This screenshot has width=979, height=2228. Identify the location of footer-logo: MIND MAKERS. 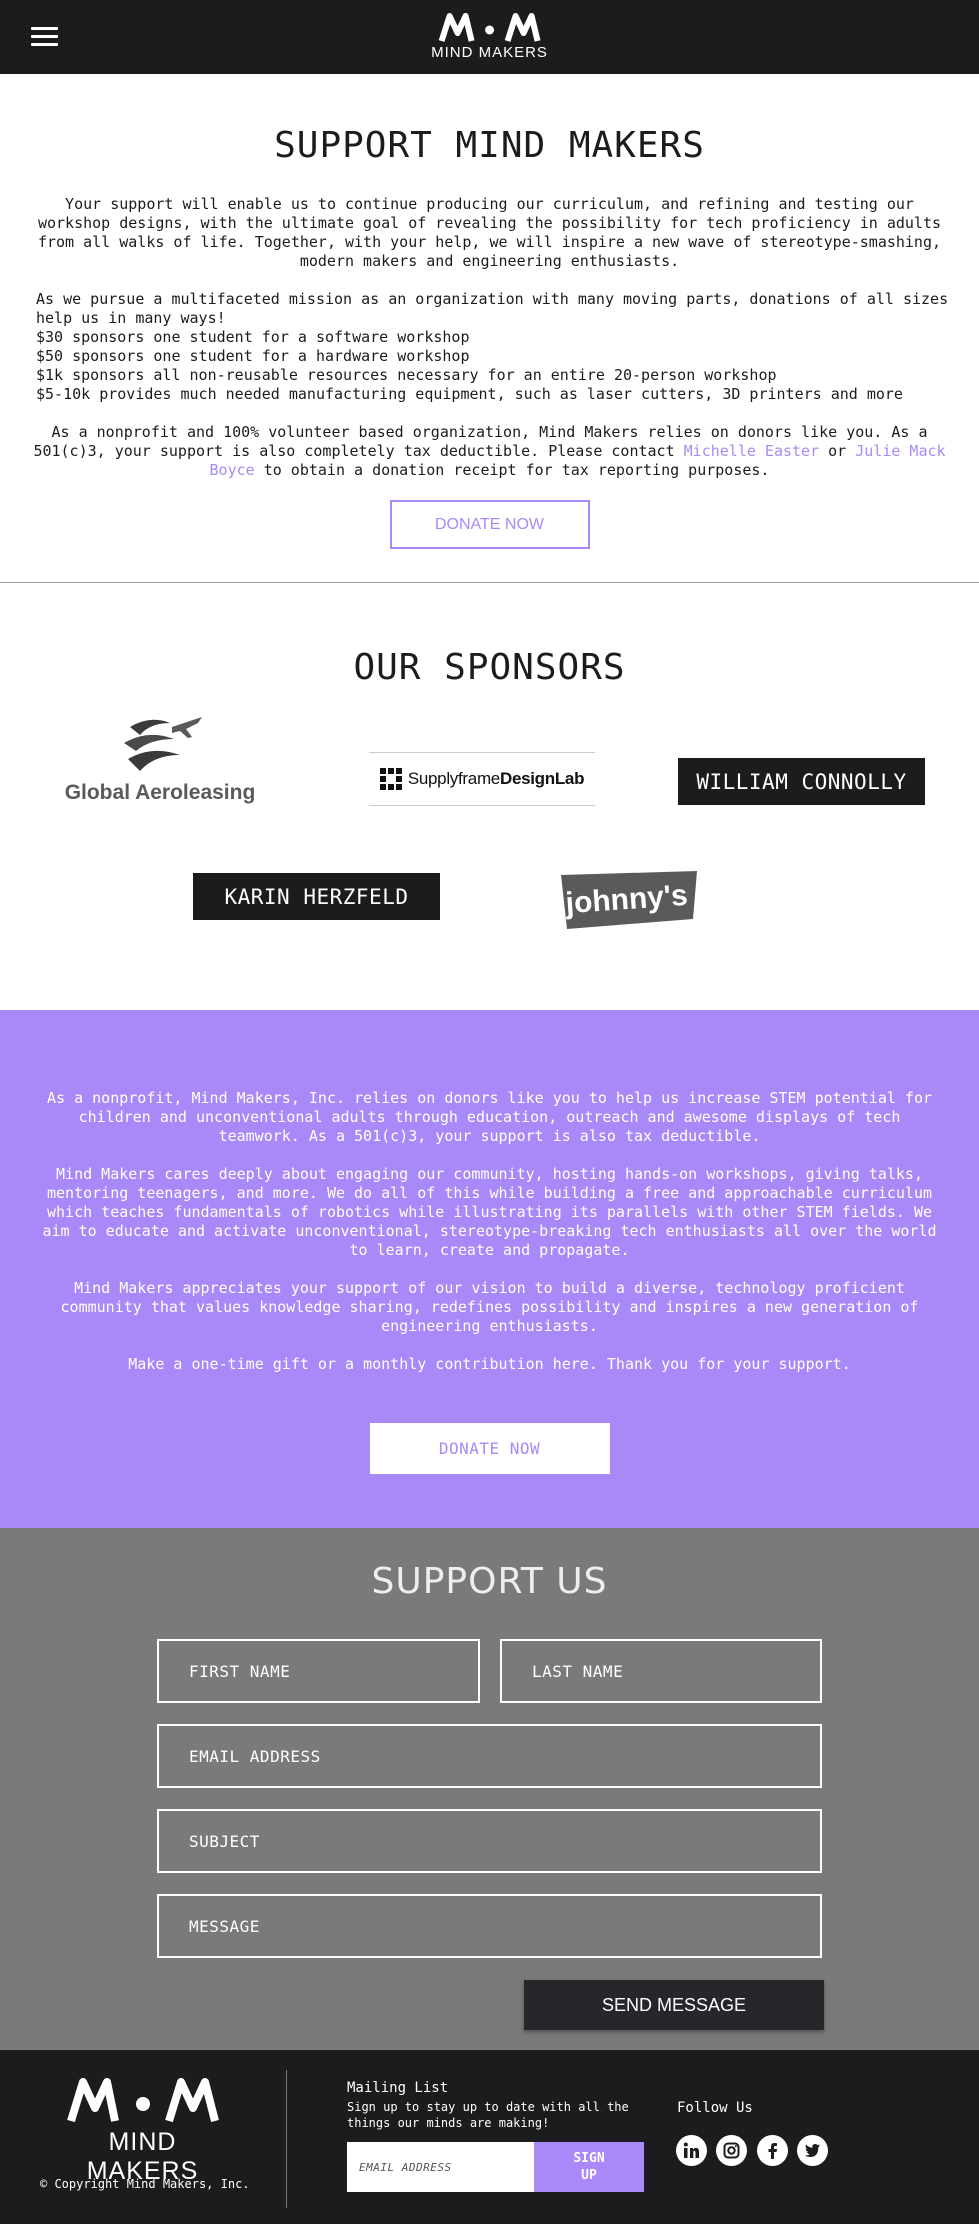
(142, 2132).